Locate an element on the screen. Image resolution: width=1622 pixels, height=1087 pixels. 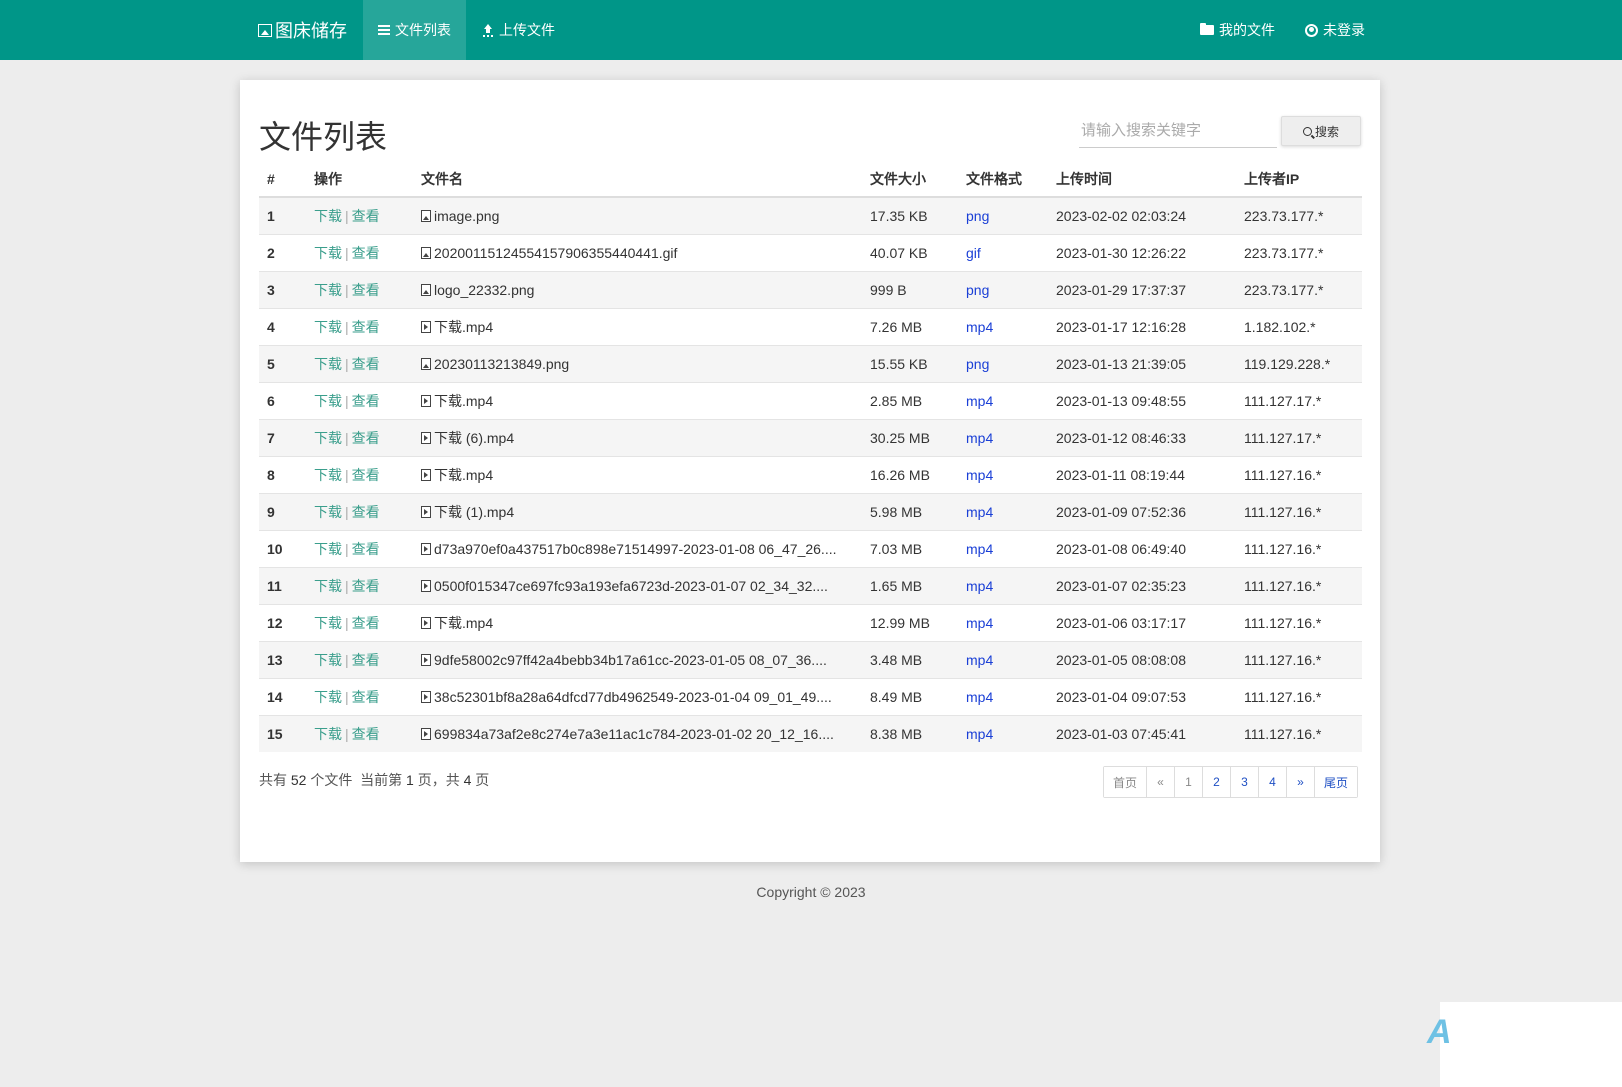
row-filename: 下载 (1).mp4 is located at coordinates (637, 511).